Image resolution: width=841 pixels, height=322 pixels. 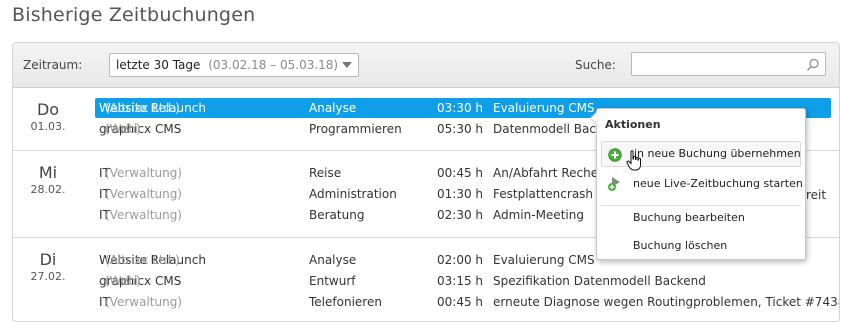 I want to click on day-name: Do, so click(x=48, y=109).